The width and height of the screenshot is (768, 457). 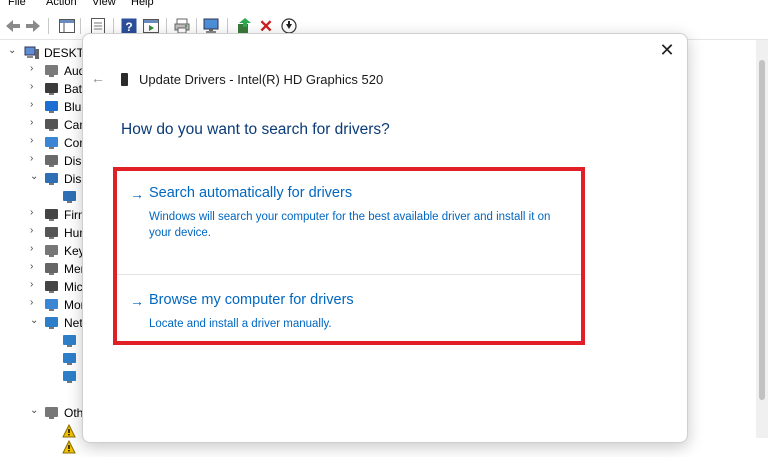 I want to click on tree-item: › Key, so click(x=45, y=251).